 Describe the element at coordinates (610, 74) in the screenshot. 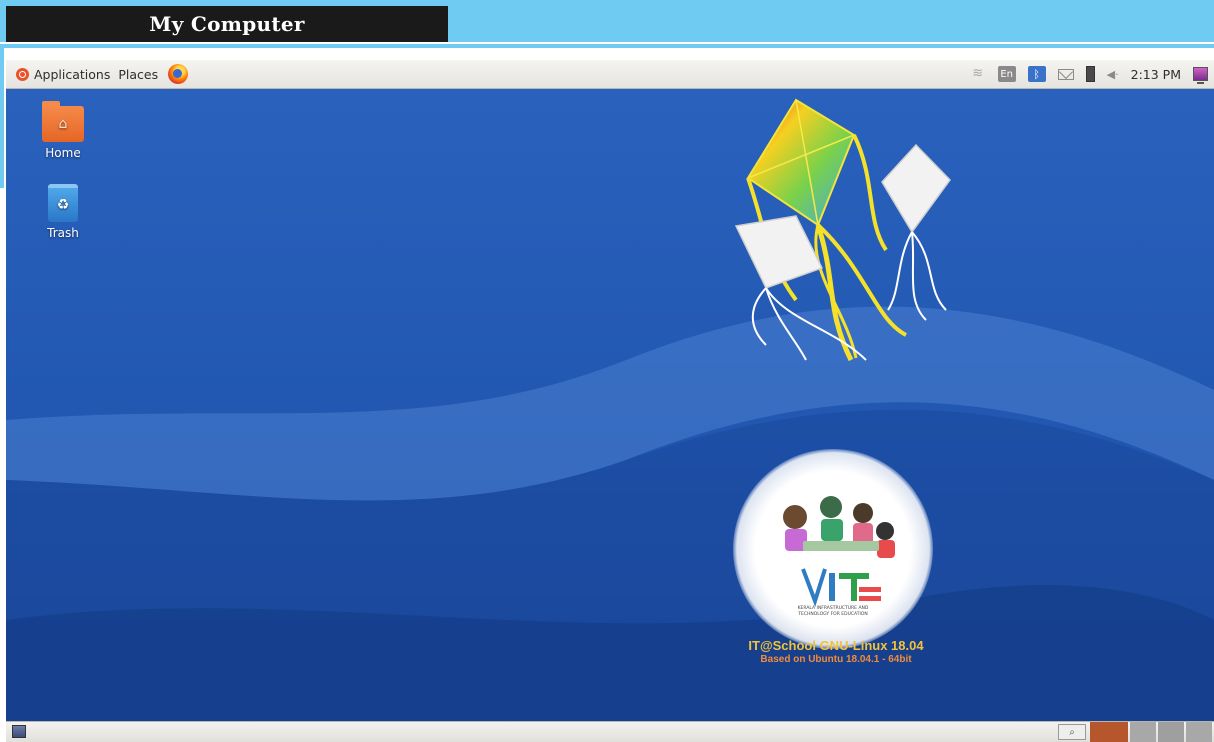

I see `top-panel: Applications Places ≋ En ᛒ ◀· 2:13 PM` at that location.